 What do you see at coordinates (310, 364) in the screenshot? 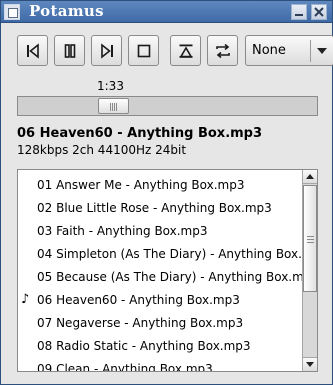
I see `scroll-down-button` at bounding box center [310, 364].